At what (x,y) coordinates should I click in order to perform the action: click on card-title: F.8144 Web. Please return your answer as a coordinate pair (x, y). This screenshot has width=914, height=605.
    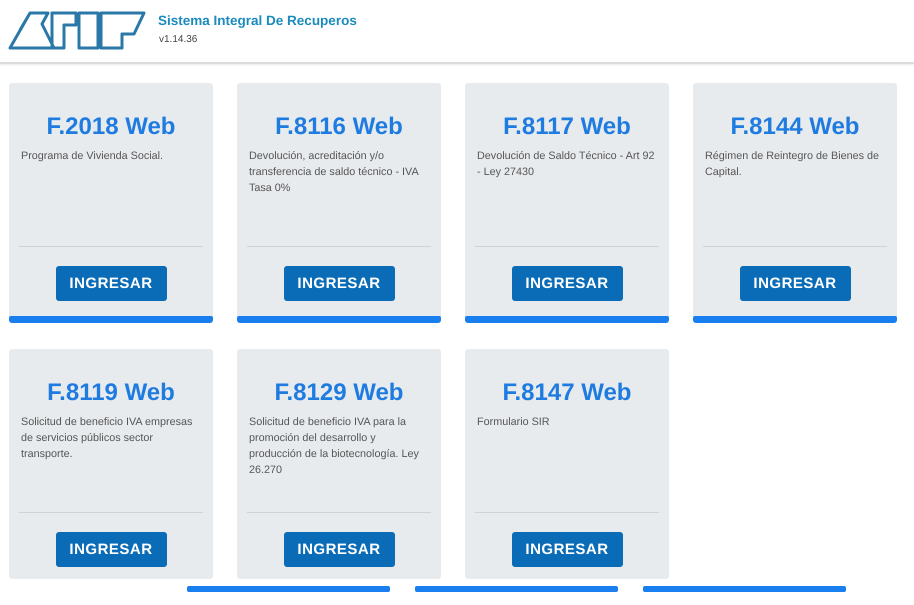
    Looking at the image, I should click on (795, 127).